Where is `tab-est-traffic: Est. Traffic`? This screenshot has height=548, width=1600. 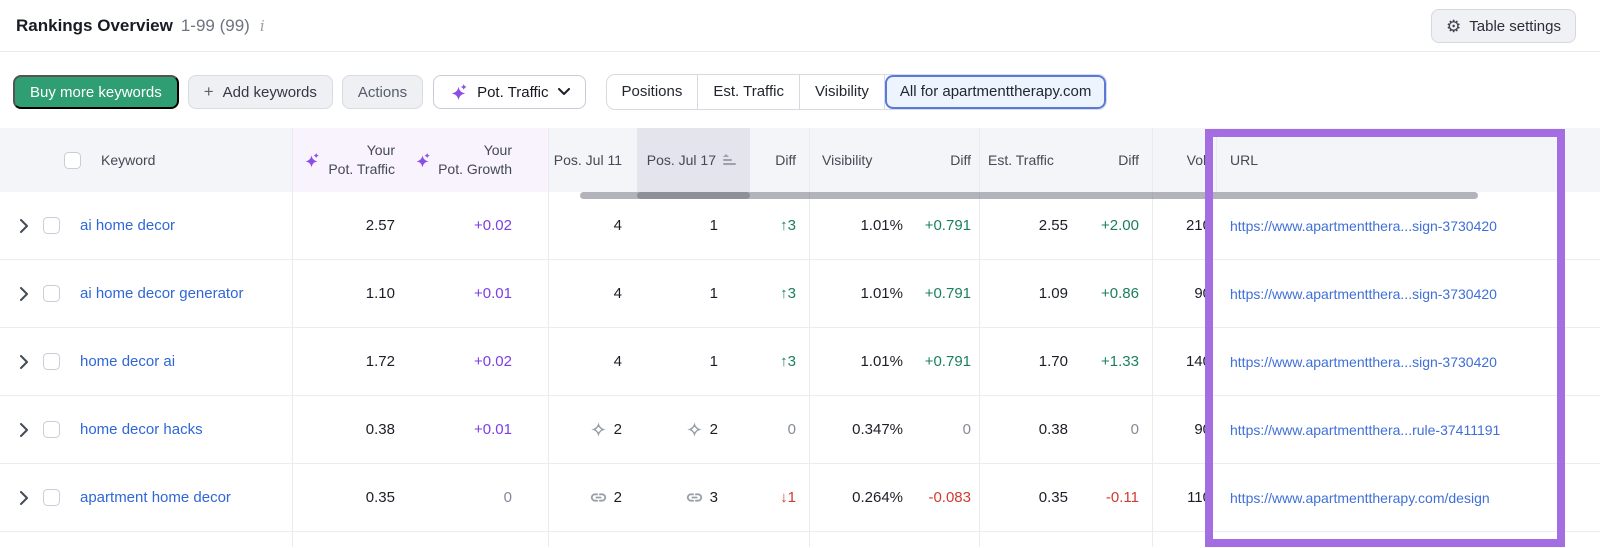 tab-est-traffic: Est. Traffic is located at coordinates (749, 92).